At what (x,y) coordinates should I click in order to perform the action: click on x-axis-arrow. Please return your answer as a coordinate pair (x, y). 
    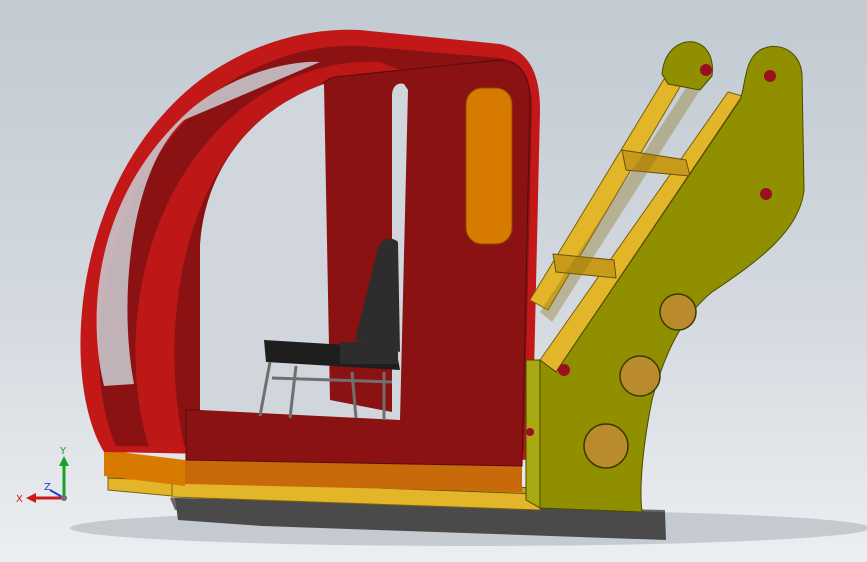
    Looking at the image, I should click on (31, 498).